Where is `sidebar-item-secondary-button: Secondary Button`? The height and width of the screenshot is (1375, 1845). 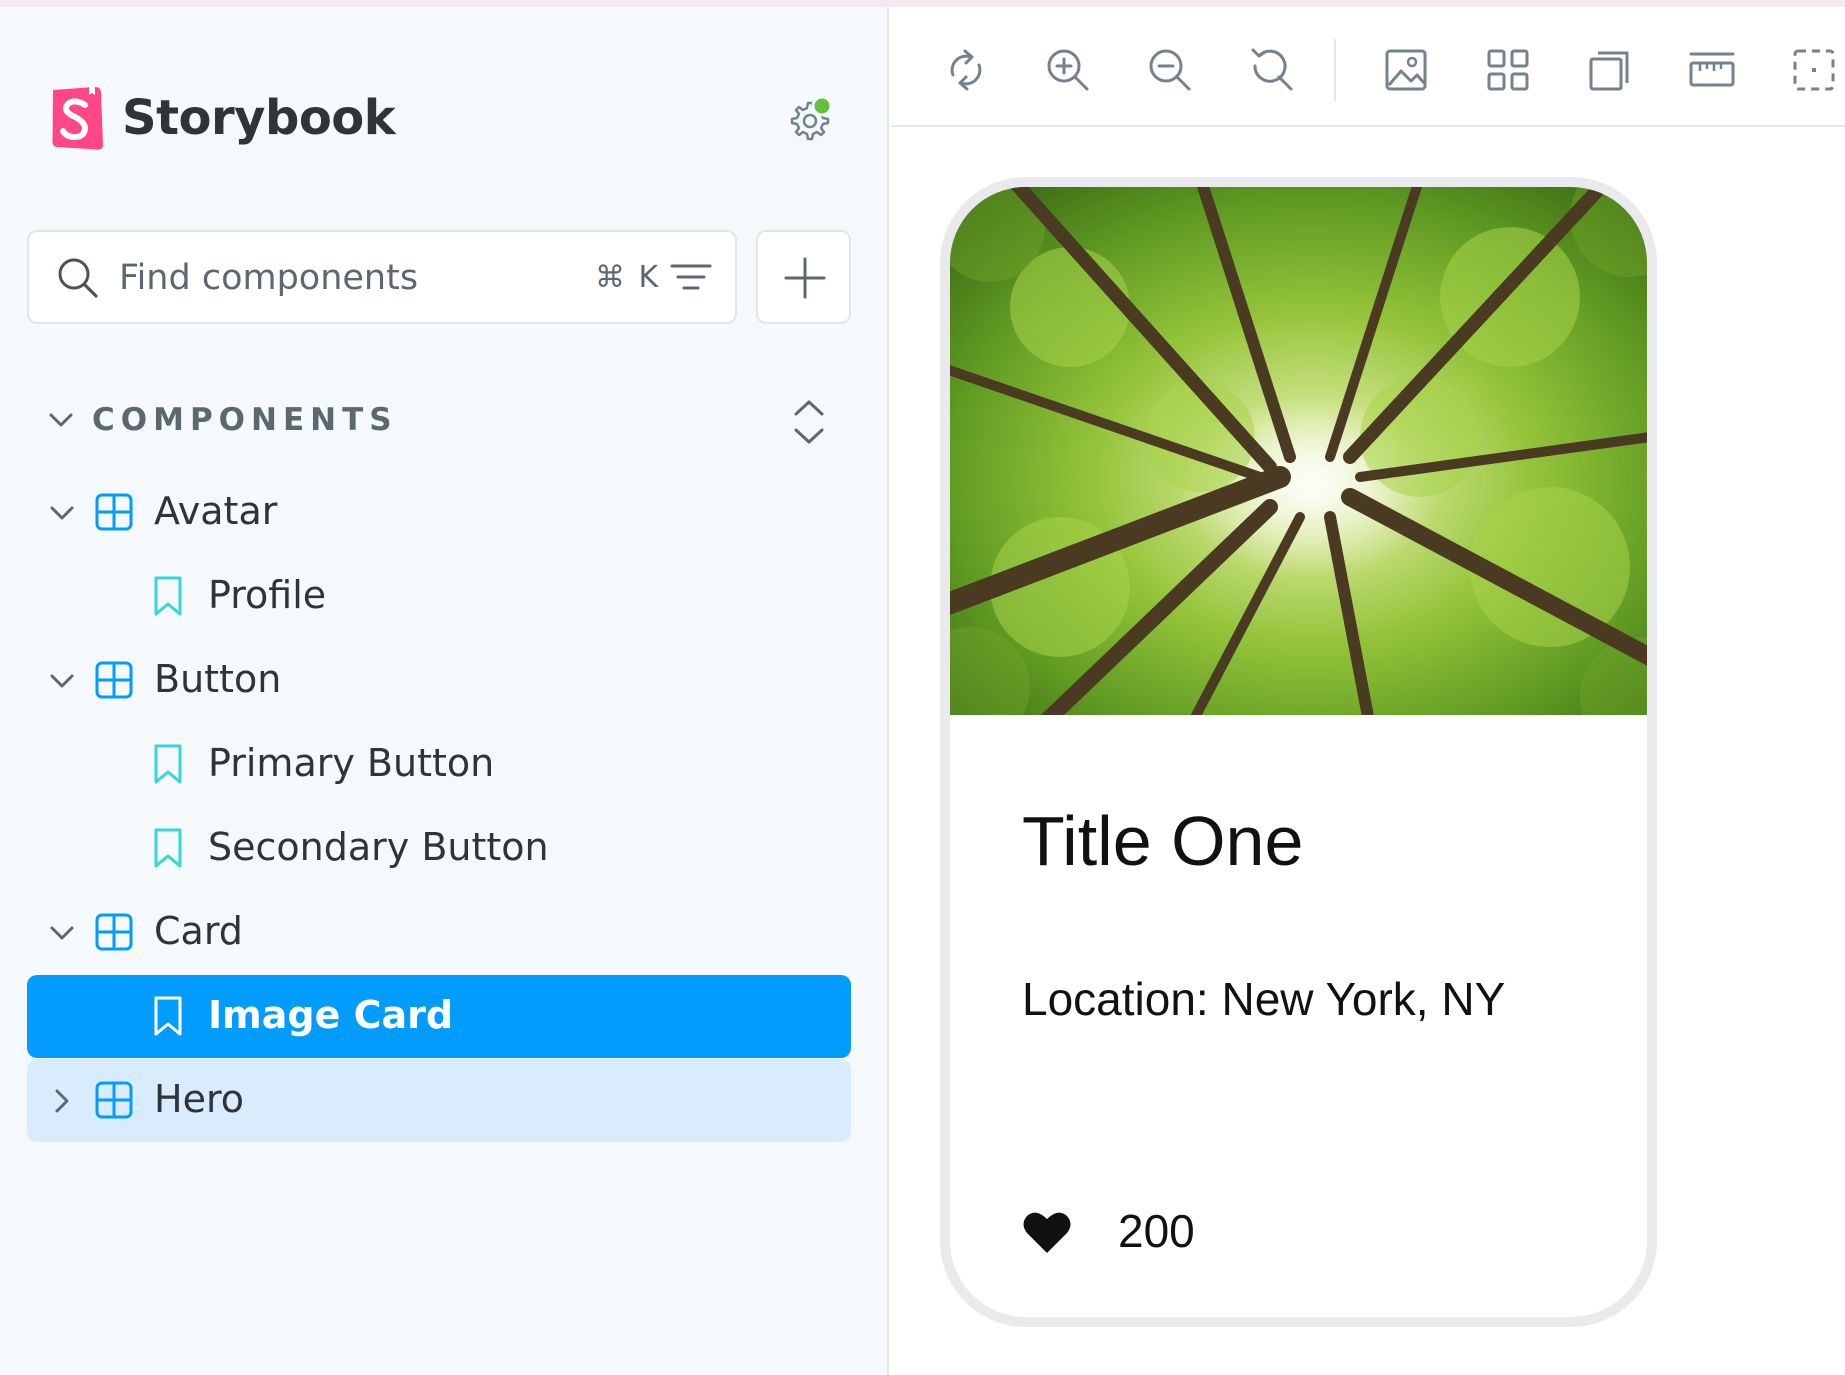 sidebar-item-secondary-button: Secondary Button is located at coordinates (439, 848).